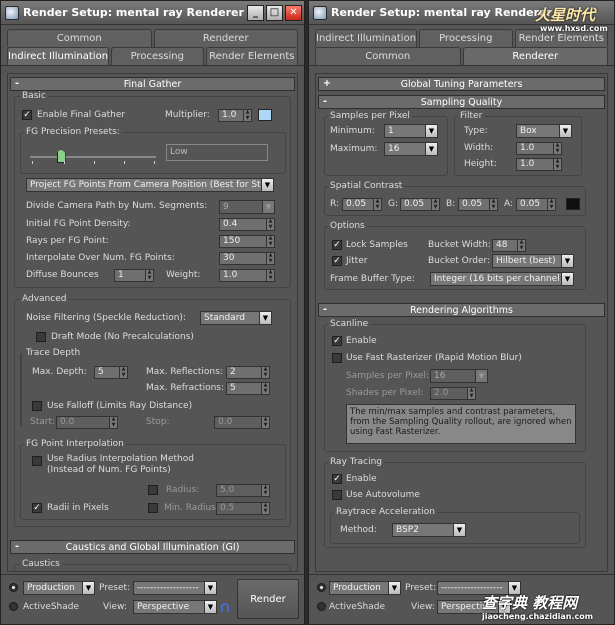  What do you see at coordinates (79, 38) in the screenshot?
I see `tab-common: Common` at bounding box center [79, 38].